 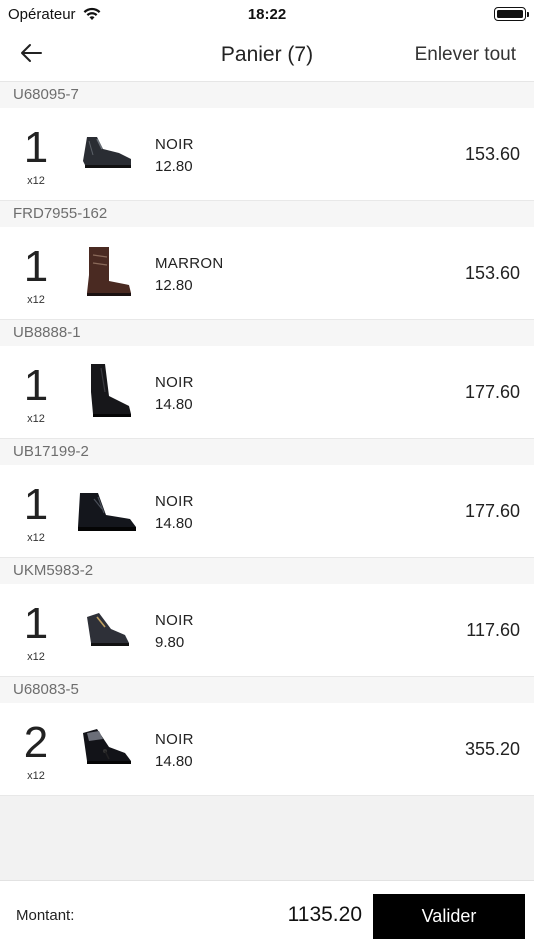 What do you see at coordinates (465, 55) in the screenshot?
I see `clear-all-button: Enlever tout` at bounding box center [465, 55].